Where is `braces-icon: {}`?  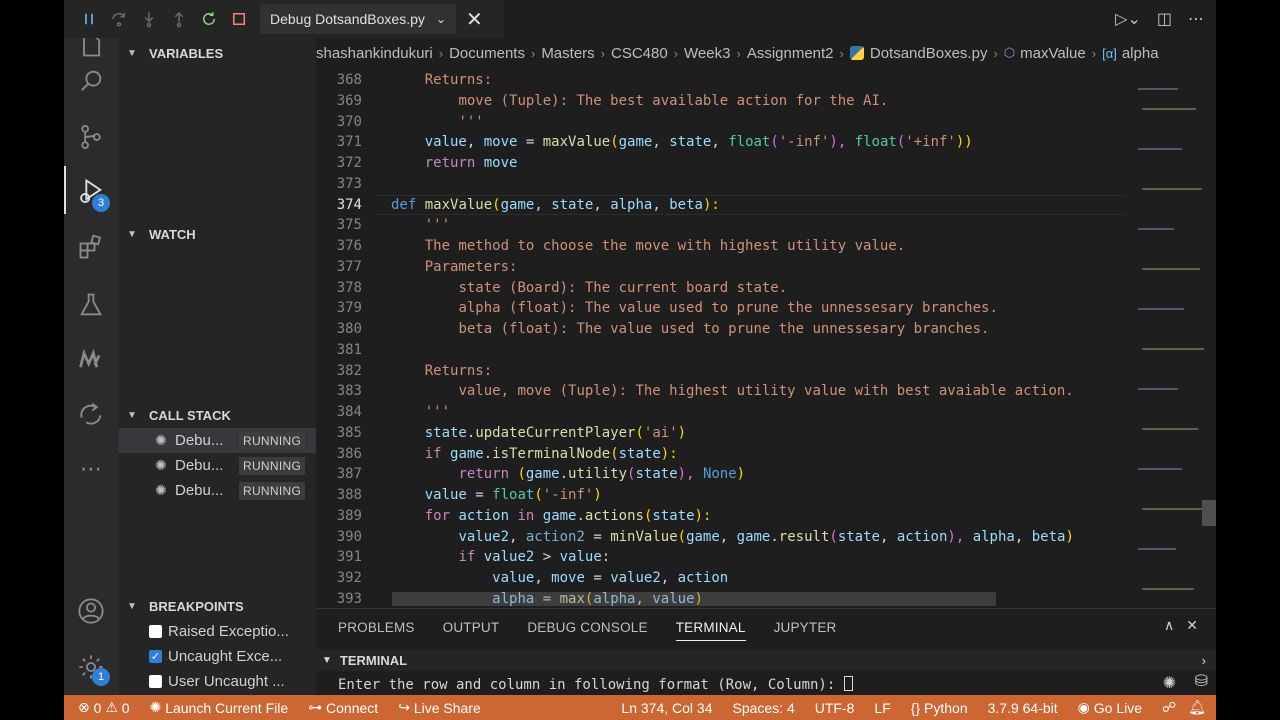
braces-icon: {} is located at coordinates (915, 707).